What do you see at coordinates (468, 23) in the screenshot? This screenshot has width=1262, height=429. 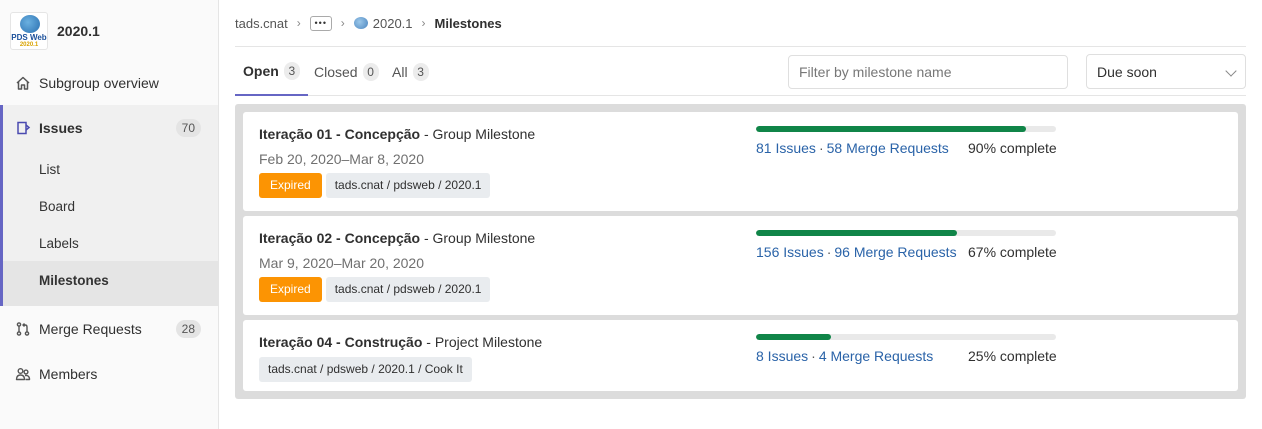 I see `breadcrumb-current: Milestones` at bounding box center [468, 23].